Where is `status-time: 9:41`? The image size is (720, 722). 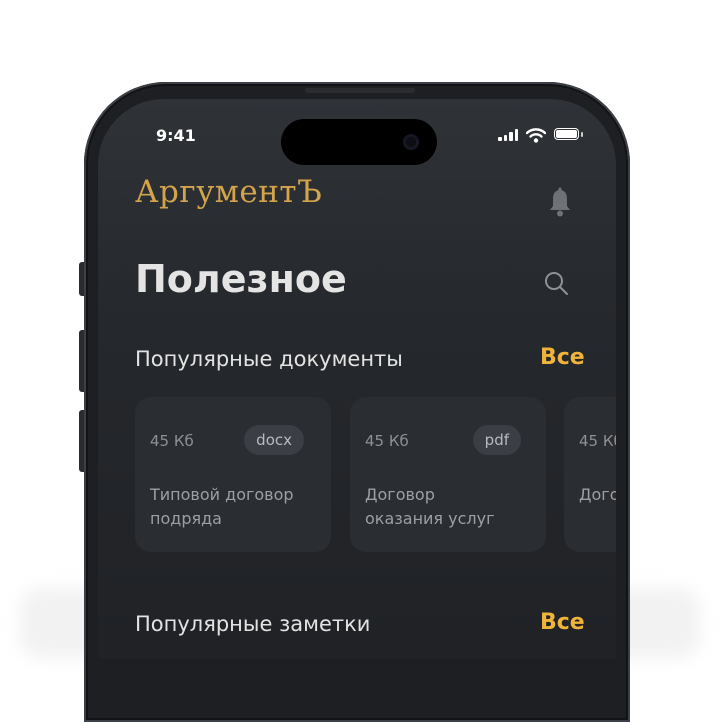
status-time: 9:41 is located at coordinates (176, 135).